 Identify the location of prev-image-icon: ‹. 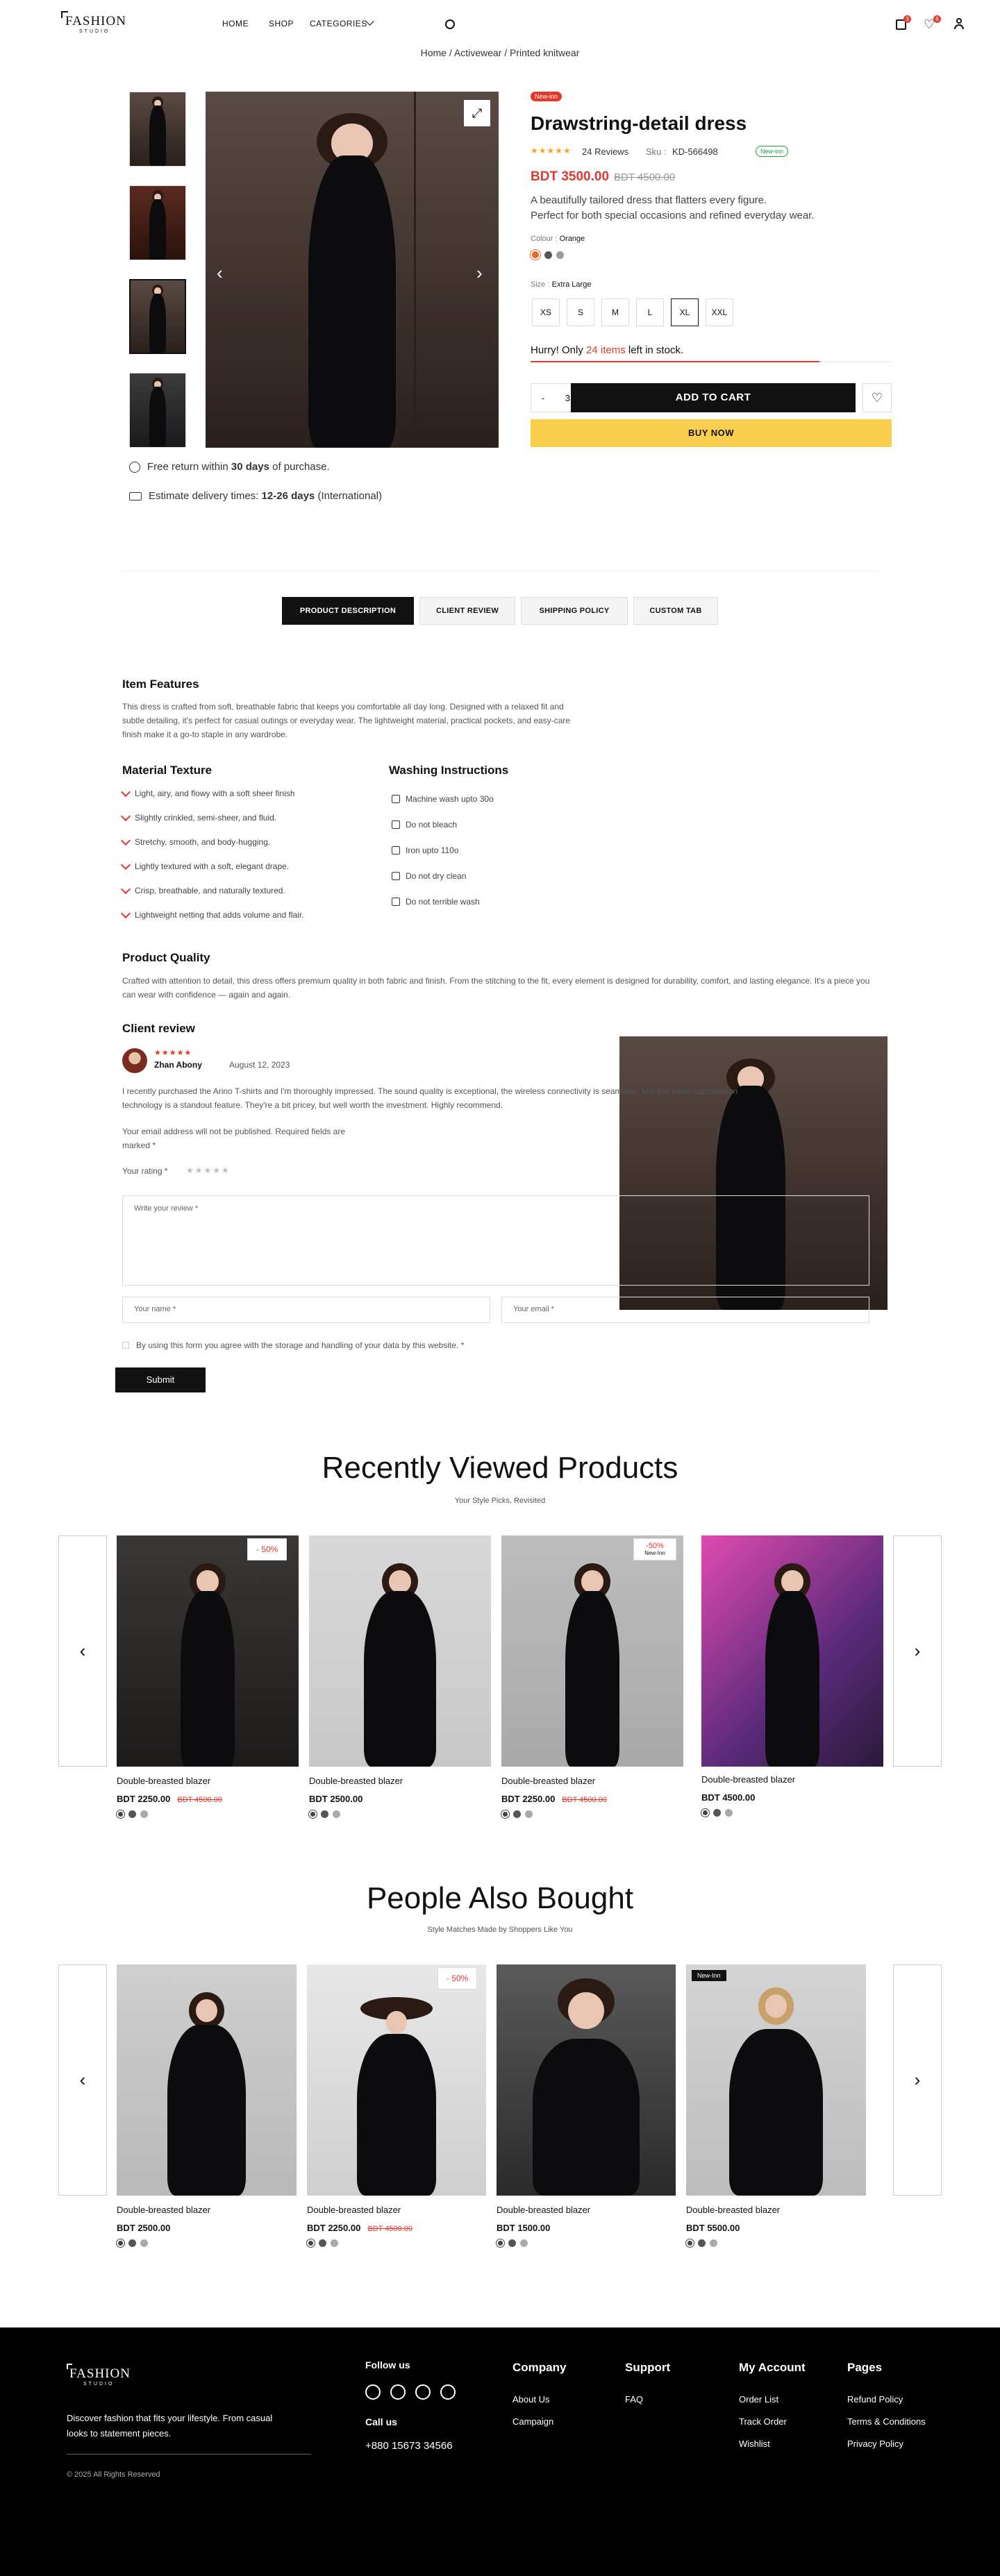
(220, 273).